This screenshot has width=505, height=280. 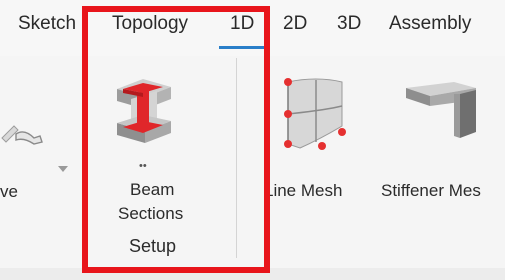 I want to click on setup-group-label: Setup, so click(x=153, y=246).